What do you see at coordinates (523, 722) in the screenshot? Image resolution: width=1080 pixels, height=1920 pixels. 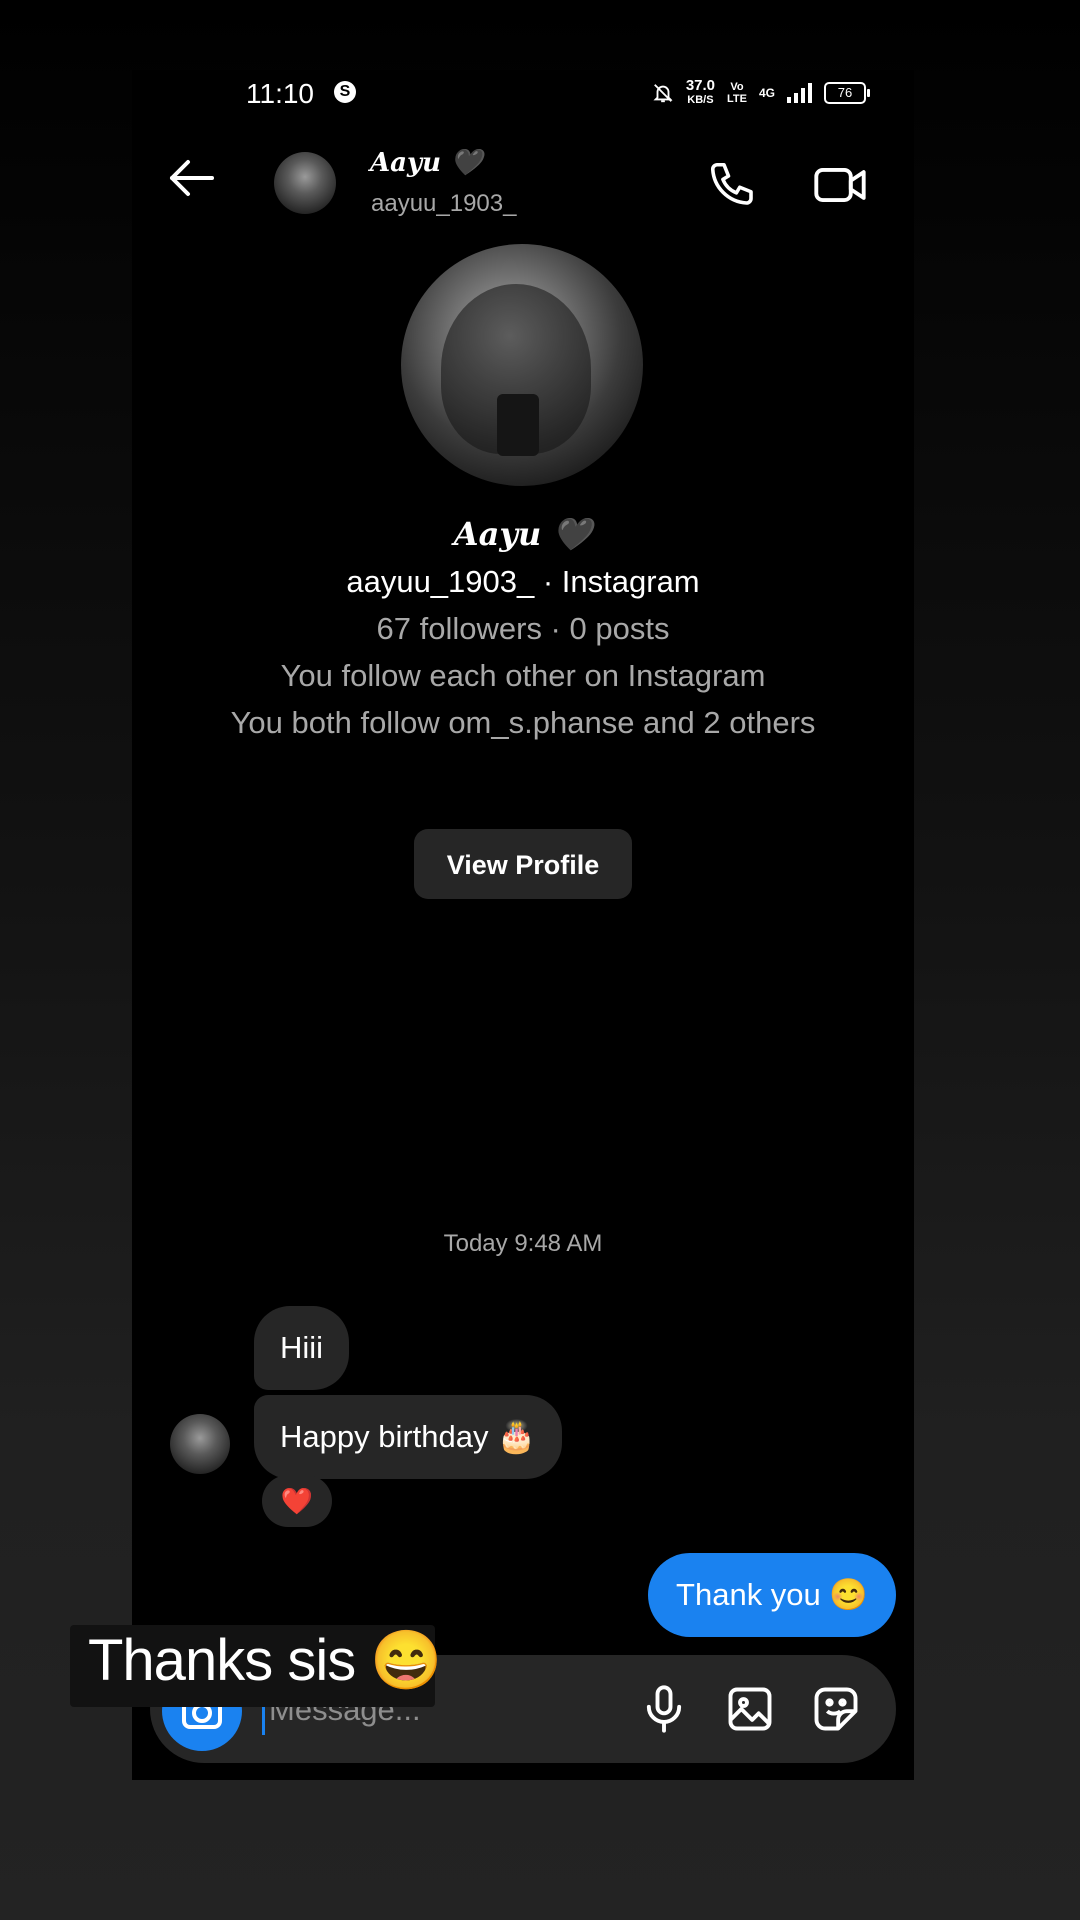 I see `mutual-friends-text: You both follow om_s.phanse and 2 others` at bounding box center [523, 722].